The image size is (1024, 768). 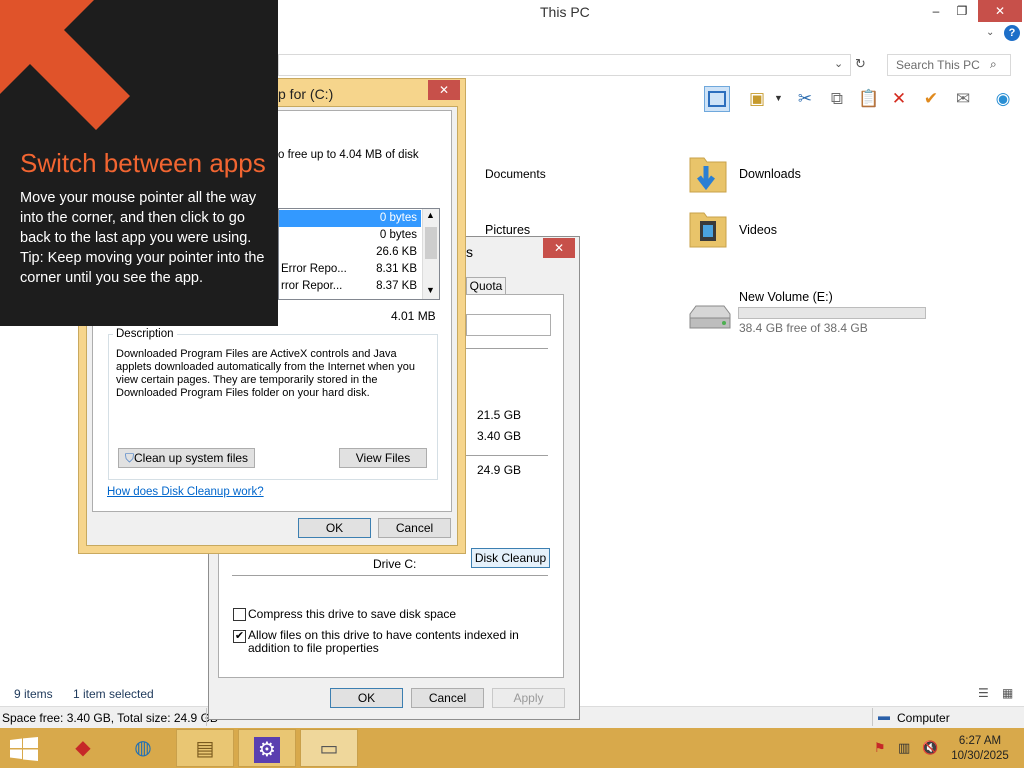 What do you see at coordinates (786, 297) in the screenshot?
I see `drive-name: New Volume (E:)` at bounding box center [786, 297].